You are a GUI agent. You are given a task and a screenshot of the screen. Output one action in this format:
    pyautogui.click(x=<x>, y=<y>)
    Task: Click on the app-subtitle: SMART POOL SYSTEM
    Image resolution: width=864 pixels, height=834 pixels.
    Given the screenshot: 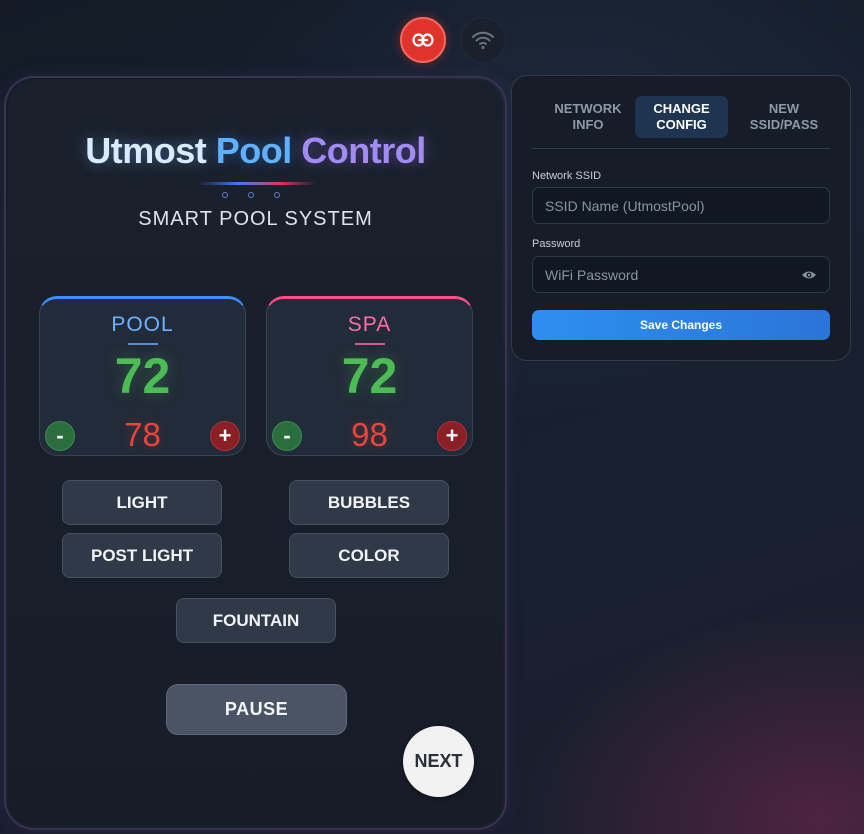 What is the action you would take?
    pyautogui.click(x=255, y=219)
    